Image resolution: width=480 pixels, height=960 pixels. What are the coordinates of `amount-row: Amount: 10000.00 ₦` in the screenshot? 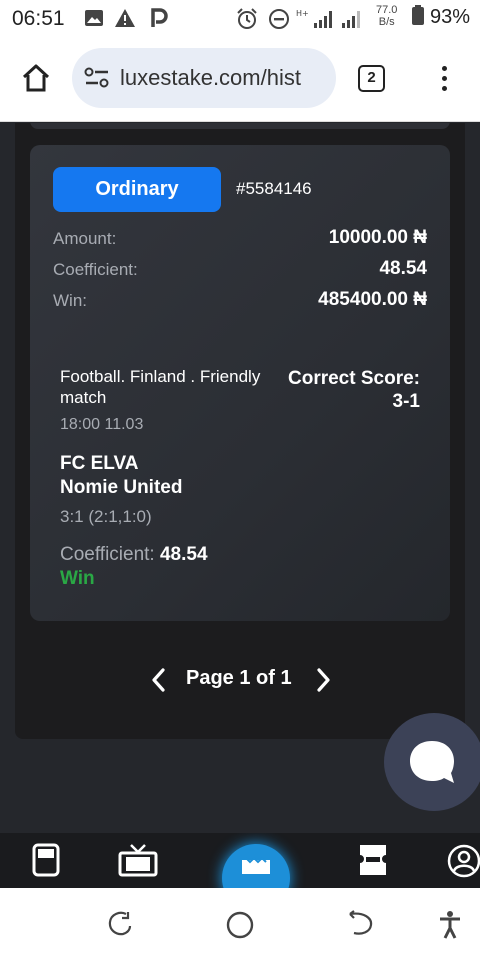 It's located at (240, 239).